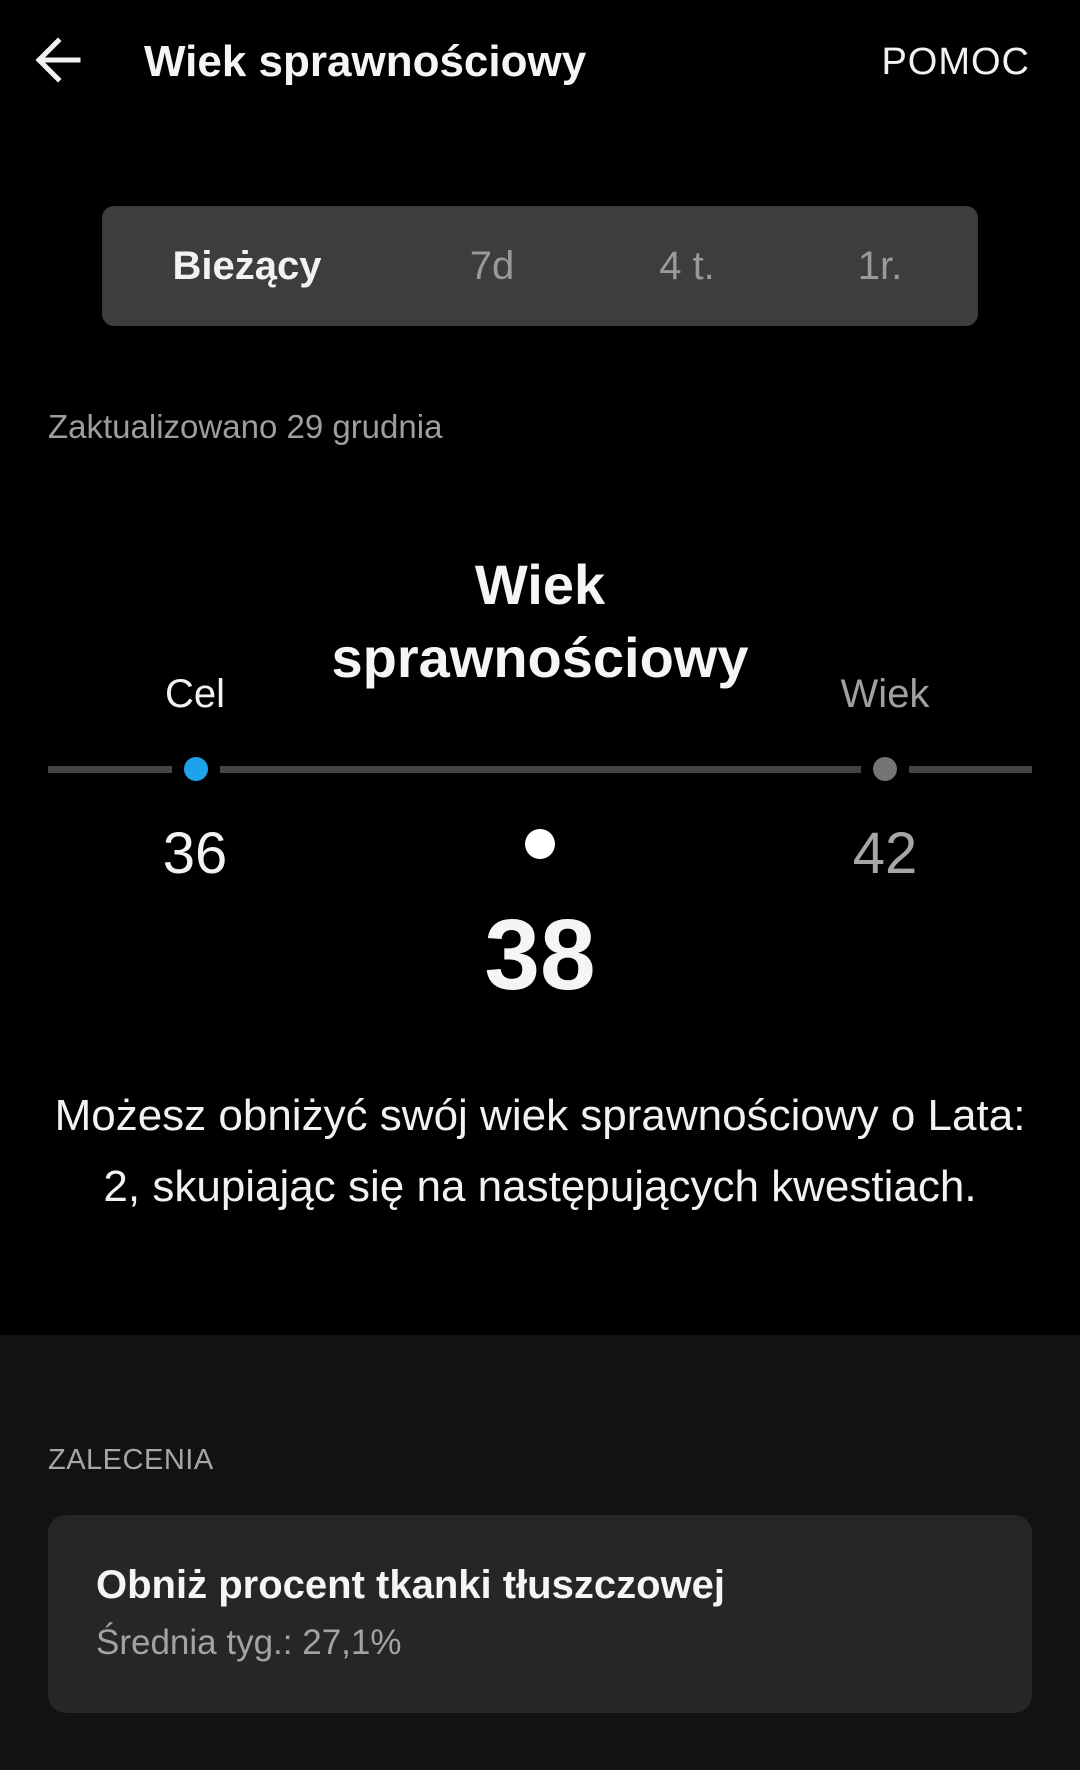  Describe the element at coordinates (955, 62) in the screenshot. I see `help-button: POMOC` at that location.